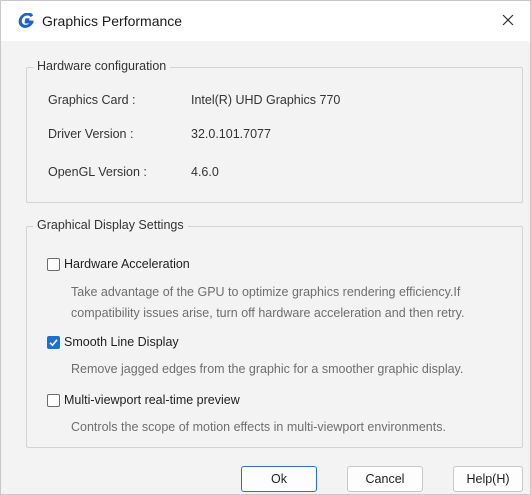 The height and width of the screenshot is (495, 531). I want to click on driver-version-value: 32.0.101.7077, so click(231, 134).